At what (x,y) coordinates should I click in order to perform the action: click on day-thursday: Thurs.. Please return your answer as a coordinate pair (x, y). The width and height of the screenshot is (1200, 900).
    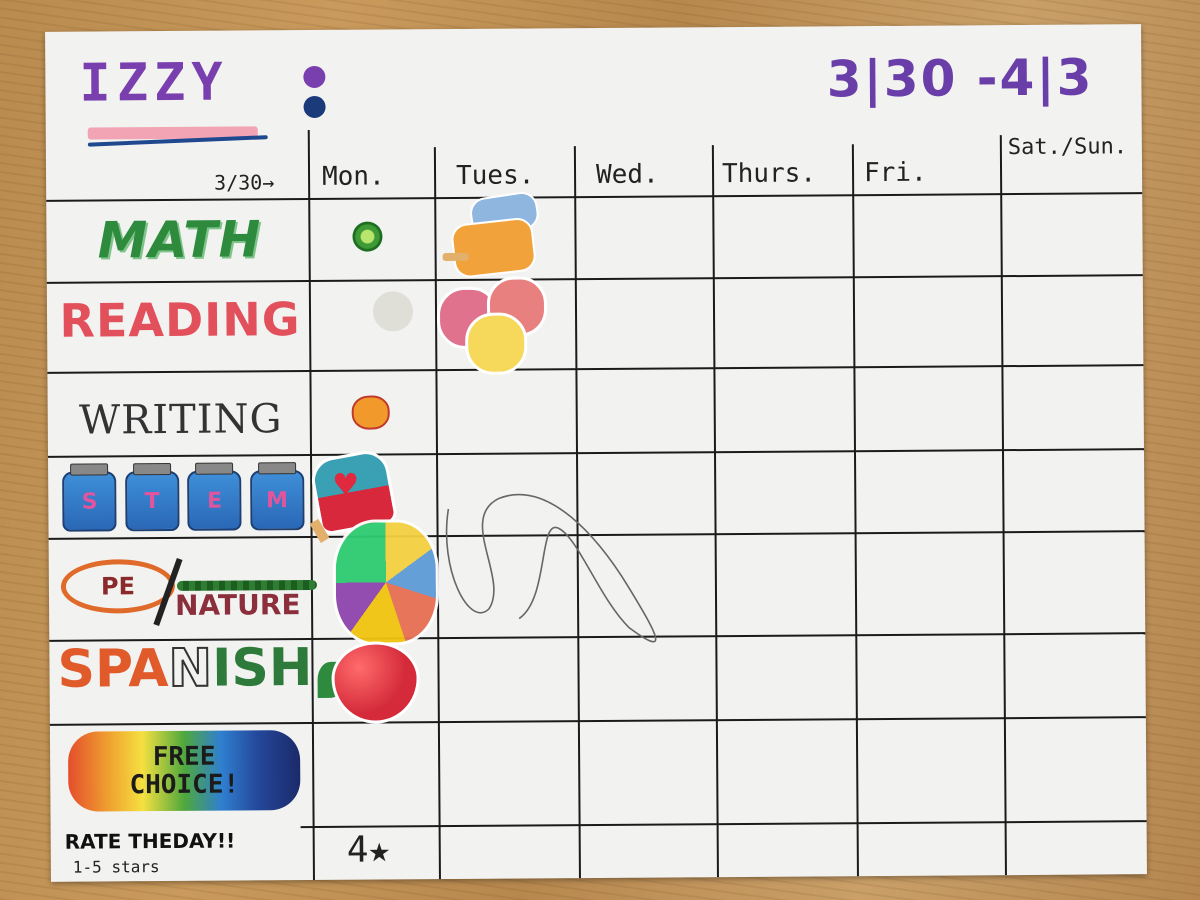
    Looking at the image, I should click on (769, 174).